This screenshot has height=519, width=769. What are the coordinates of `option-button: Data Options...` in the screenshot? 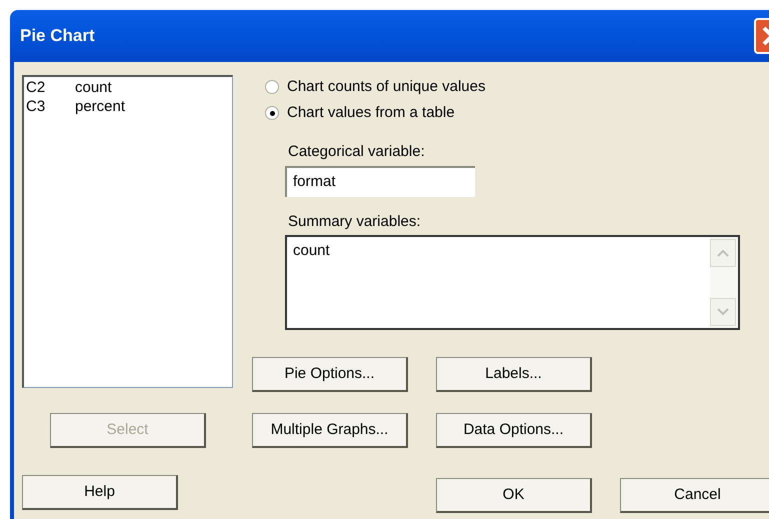 It's located at (514, 430).